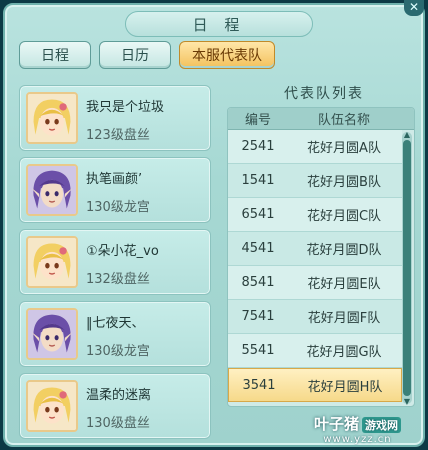  I want to click on close-icon: ✕, so click(414, 8).